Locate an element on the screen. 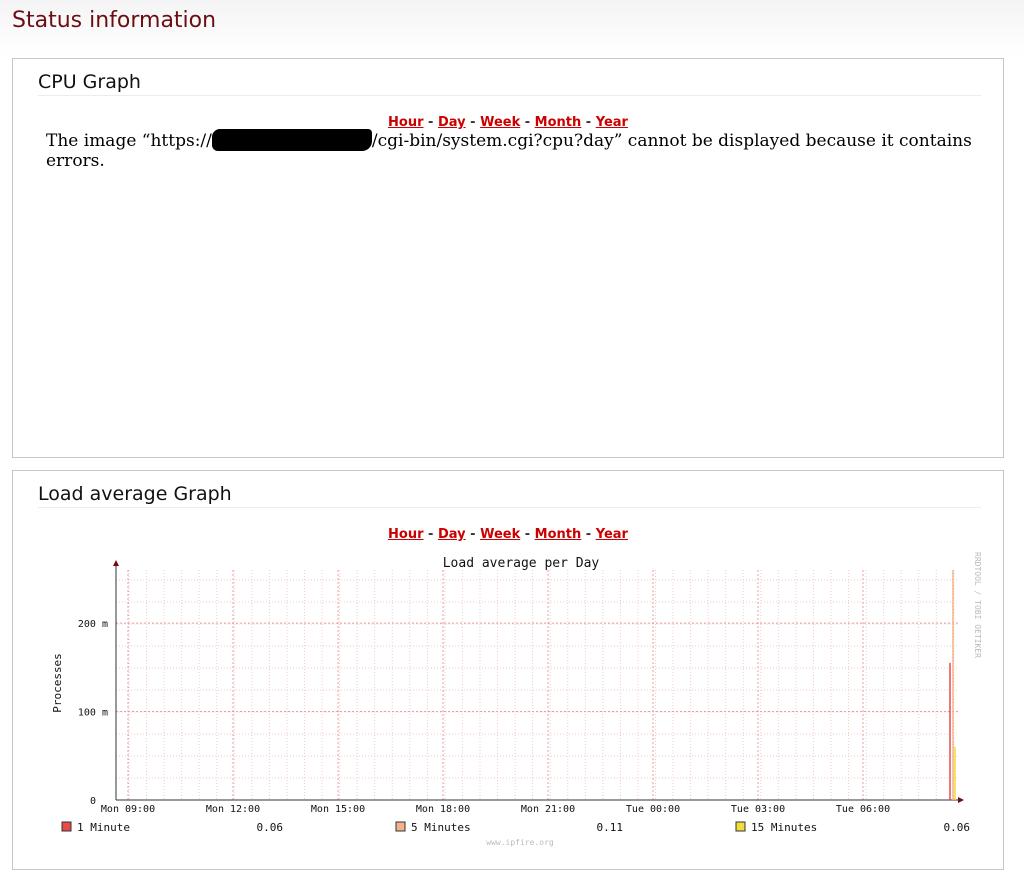  redaction-mark is located at coordinates (291, 140).